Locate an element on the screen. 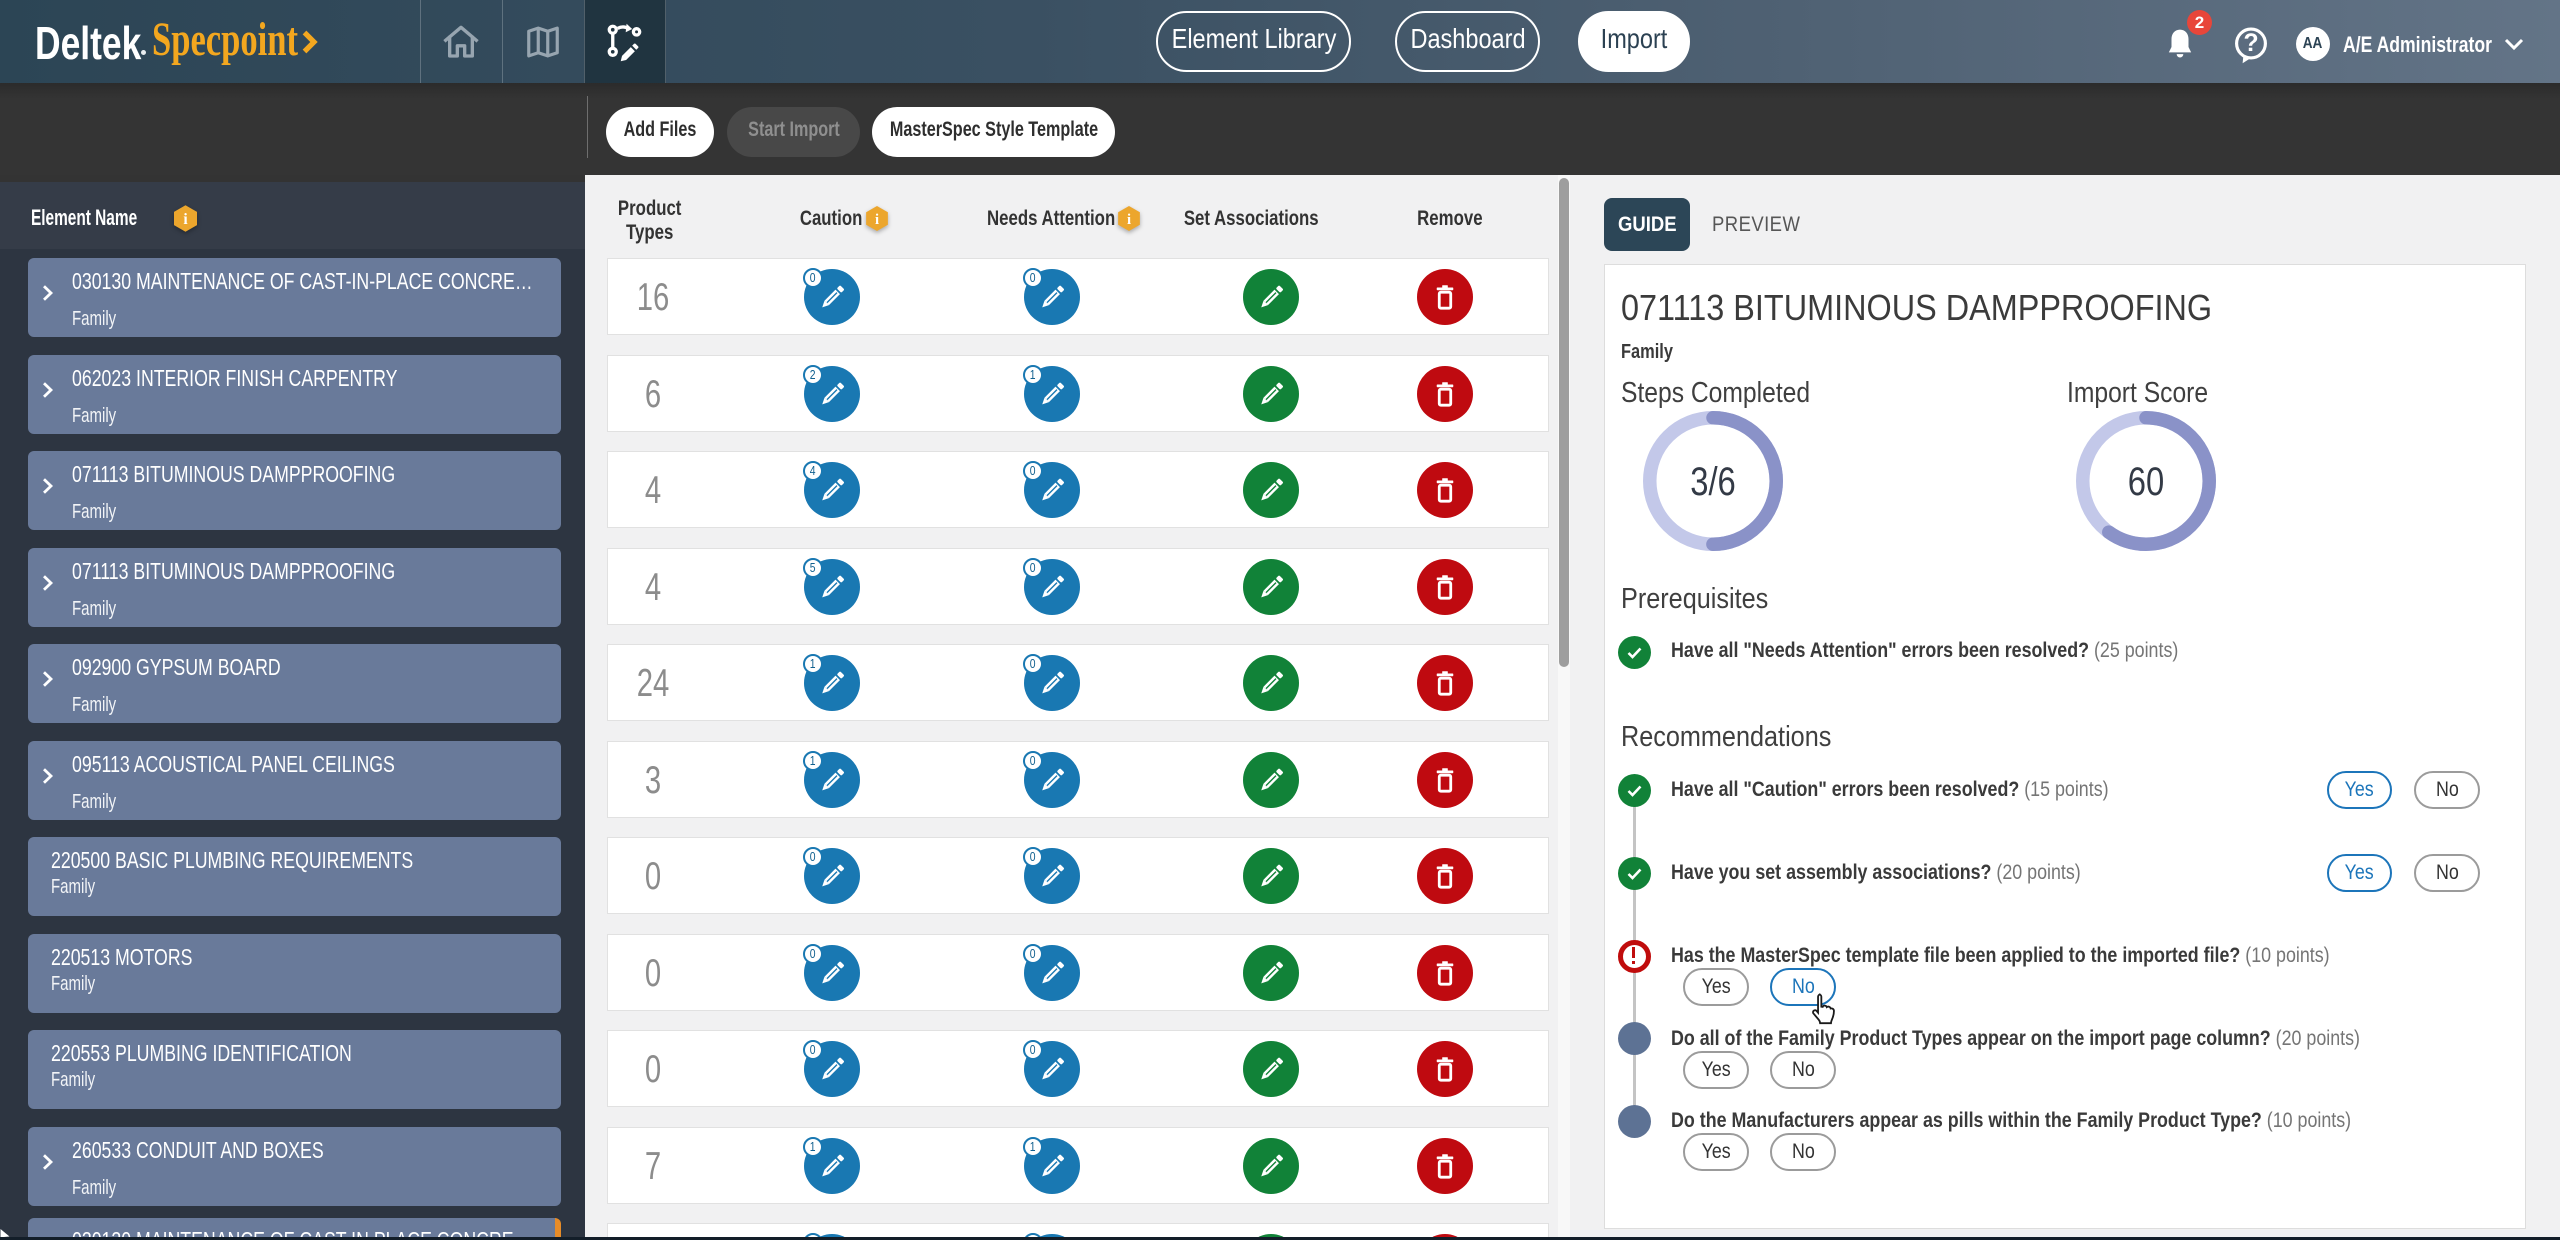 Image resolution: width=2560 pixels, height=1240 pixels. svg-text: 3/6 is located at coordinates (1713, 481).